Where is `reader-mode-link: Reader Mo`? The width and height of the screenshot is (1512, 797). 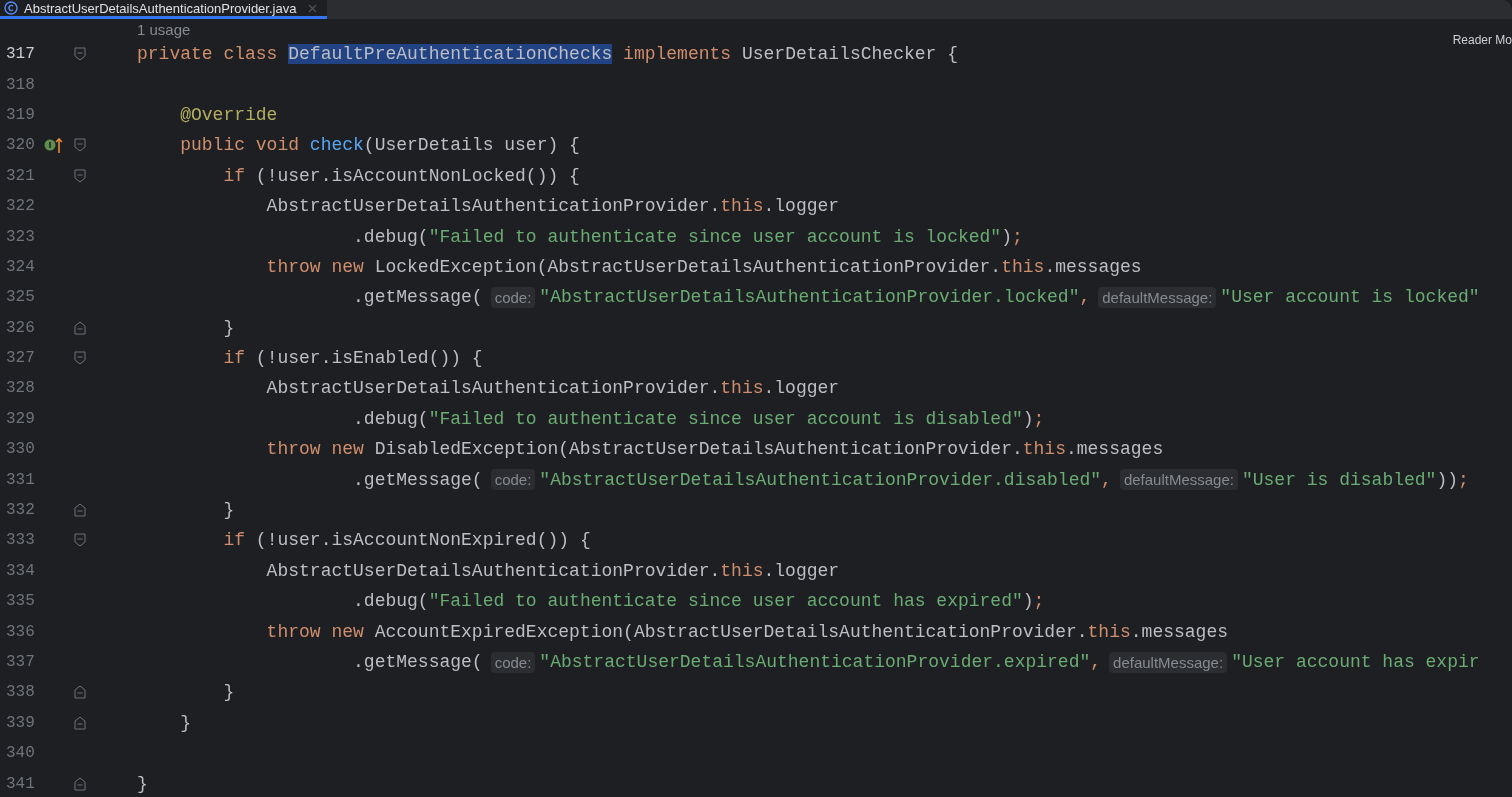
reader-mode-link: Reader Mo is located at coordinates (1482, 40).